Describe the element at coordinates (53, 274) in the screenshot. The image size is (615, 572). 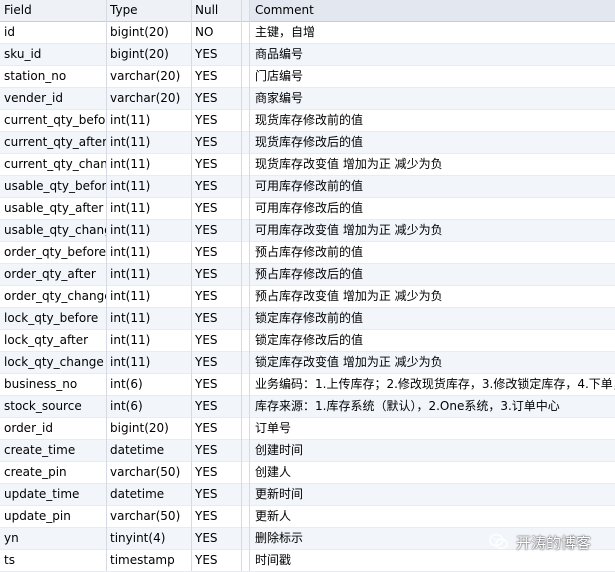
I see `cell-field: order_qty_after` at that location.